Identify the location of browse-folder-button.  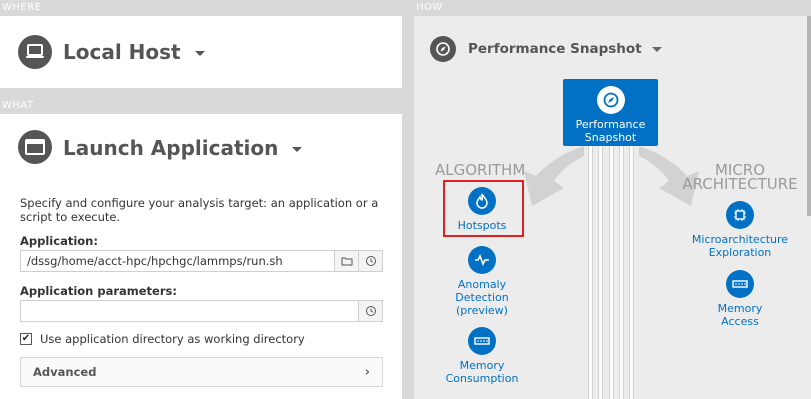
(347, 261).